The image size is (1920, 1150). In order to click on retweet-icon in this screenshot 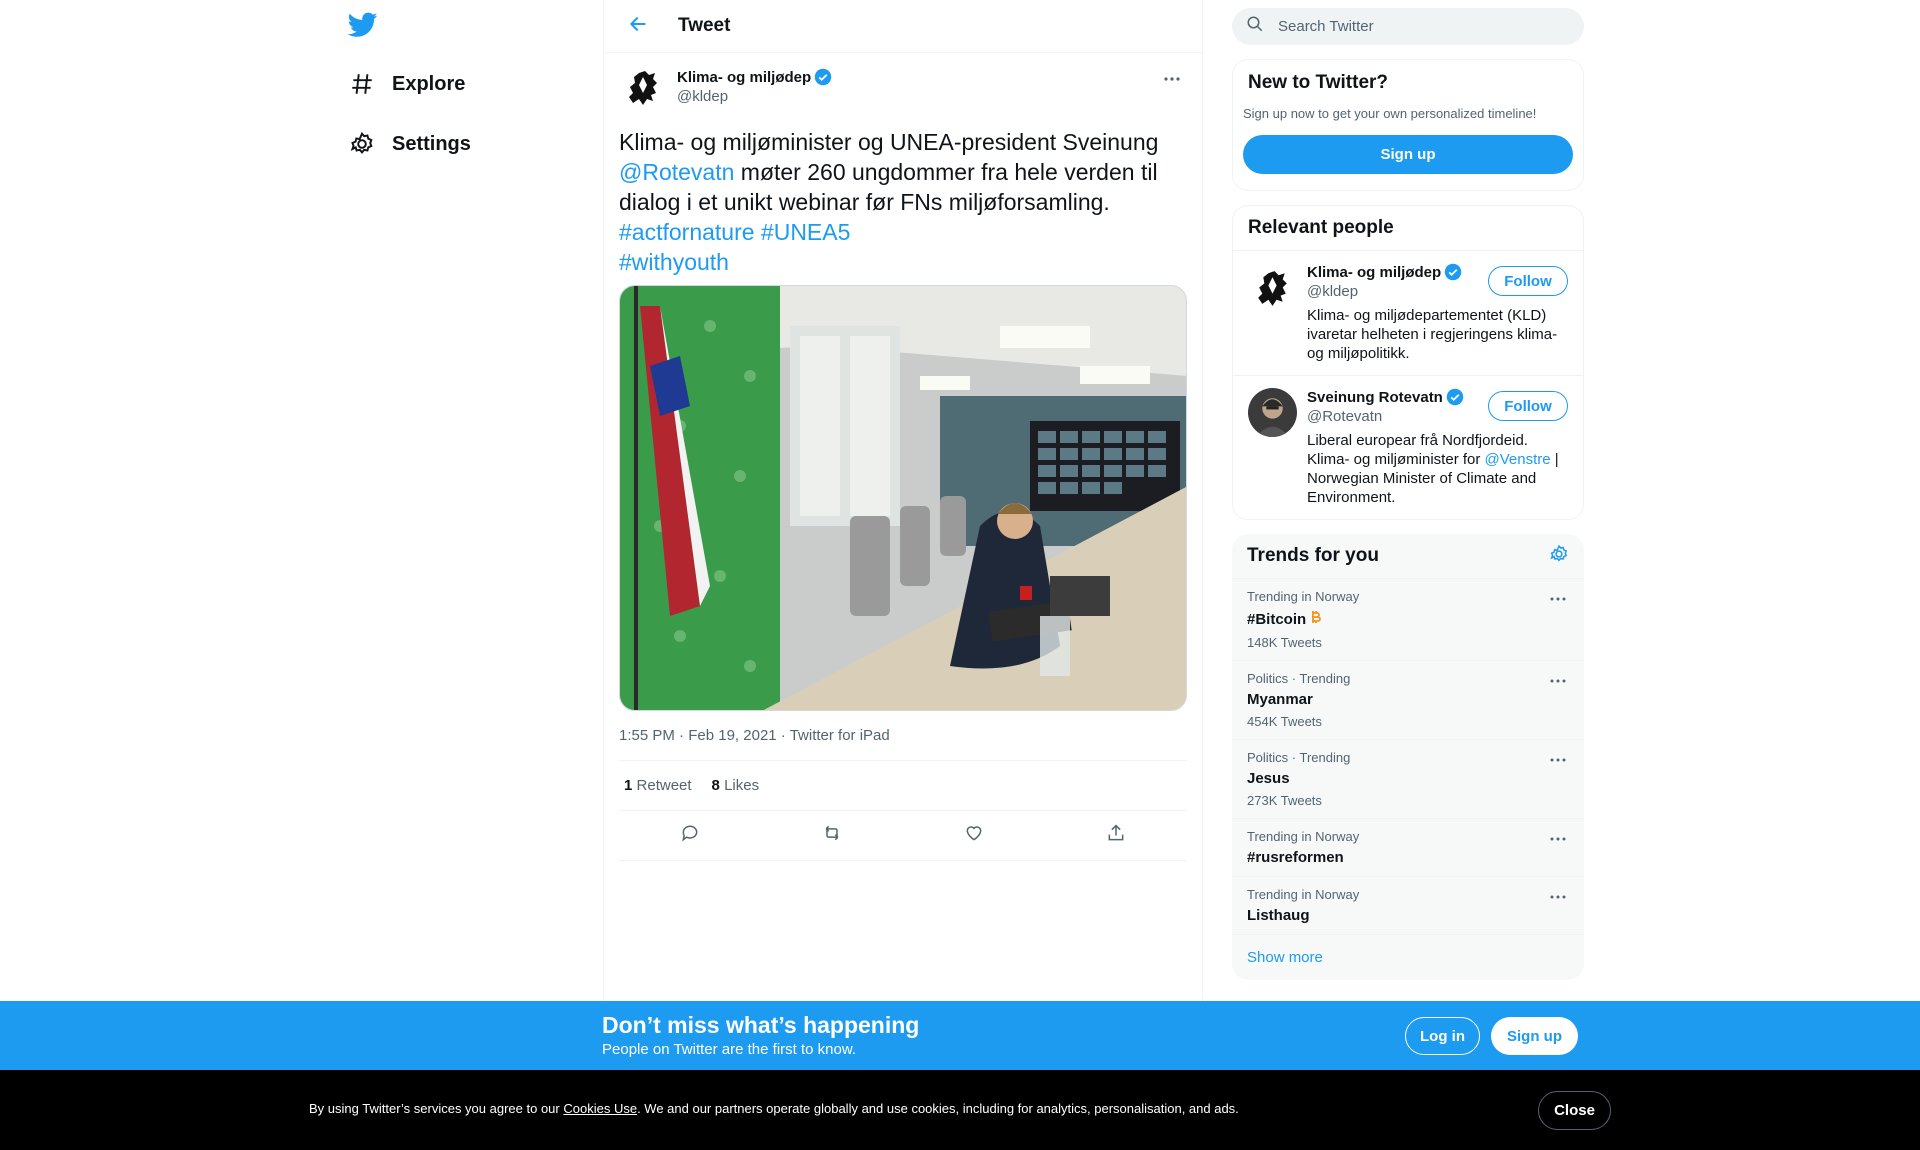, I will do `click(832, 835)`.